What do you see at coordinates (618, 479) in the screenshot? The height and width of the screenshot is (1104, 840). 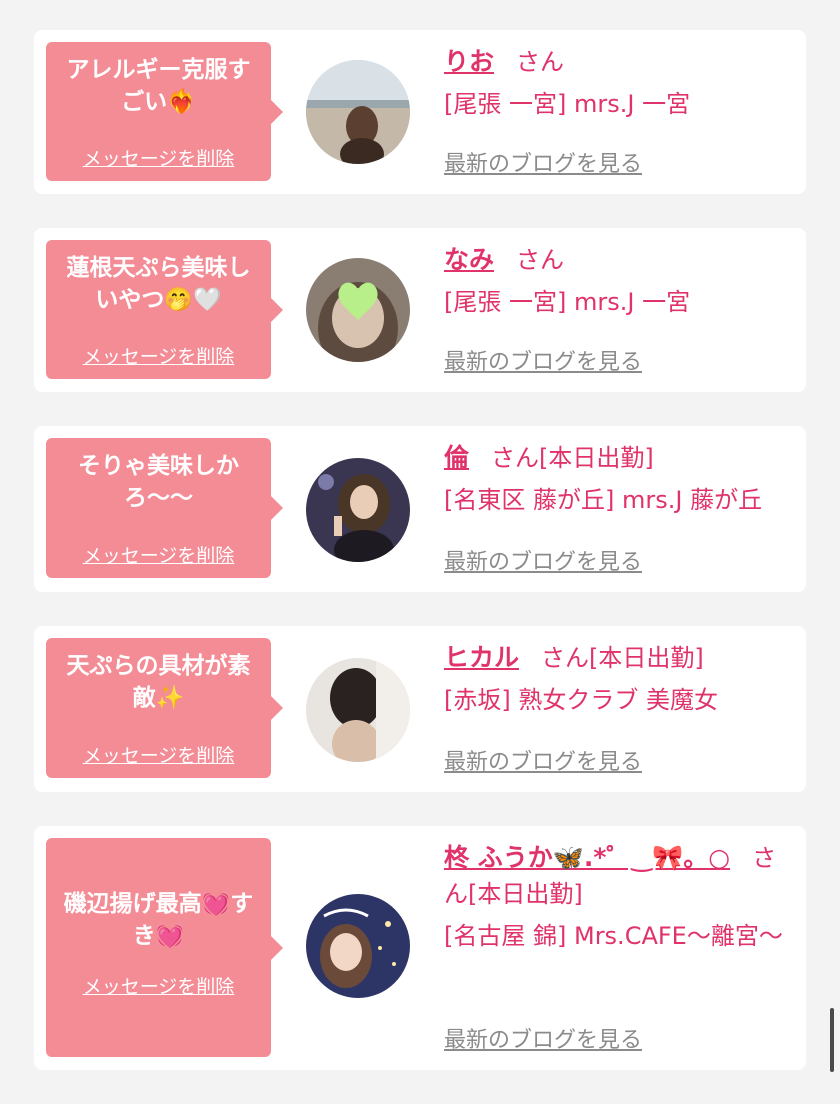 I see `profile-info: 倫さん[本日出勤] [名東区 藤が丘] mrs.J 藤が丘` at bounding box center [618, 479].